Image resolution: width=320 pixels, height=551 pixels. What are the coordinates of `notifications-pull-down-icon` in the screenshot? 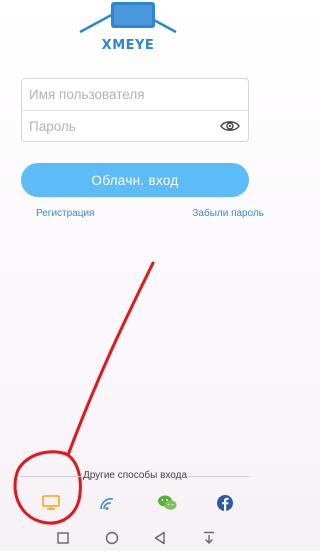 It's located at (209, 538).